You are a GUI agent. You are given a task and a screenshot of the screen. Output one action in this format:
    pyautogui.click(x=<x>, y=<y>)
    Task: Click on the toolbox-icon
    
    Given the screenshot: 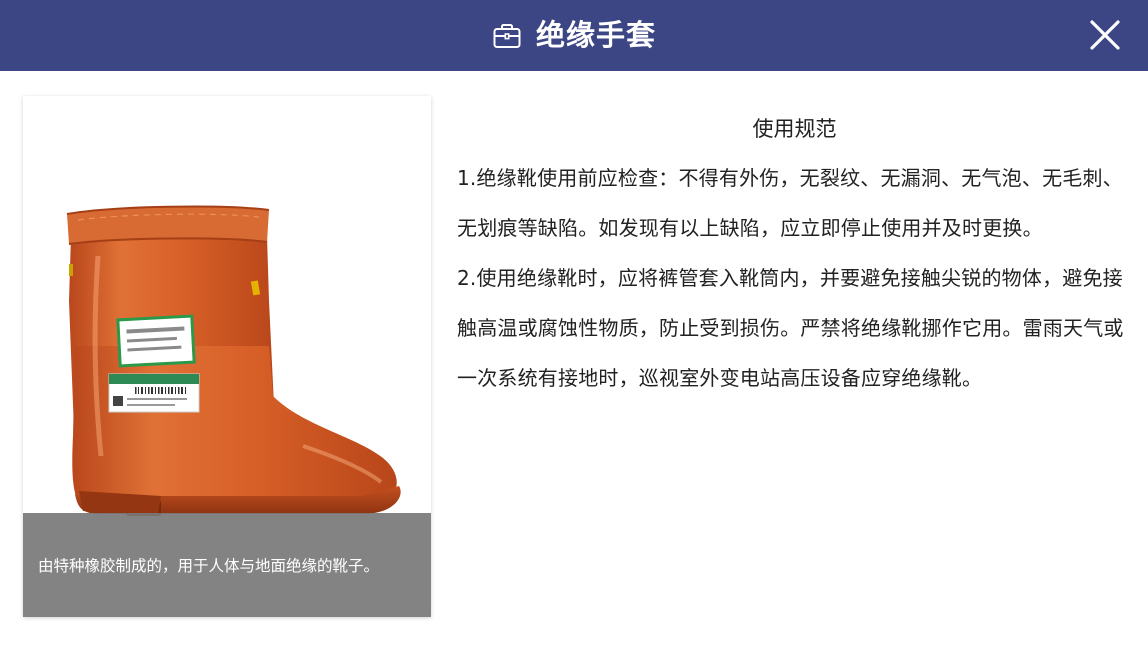 What is the action you would take?
    pyautogui.click(x=507, y=36)
    